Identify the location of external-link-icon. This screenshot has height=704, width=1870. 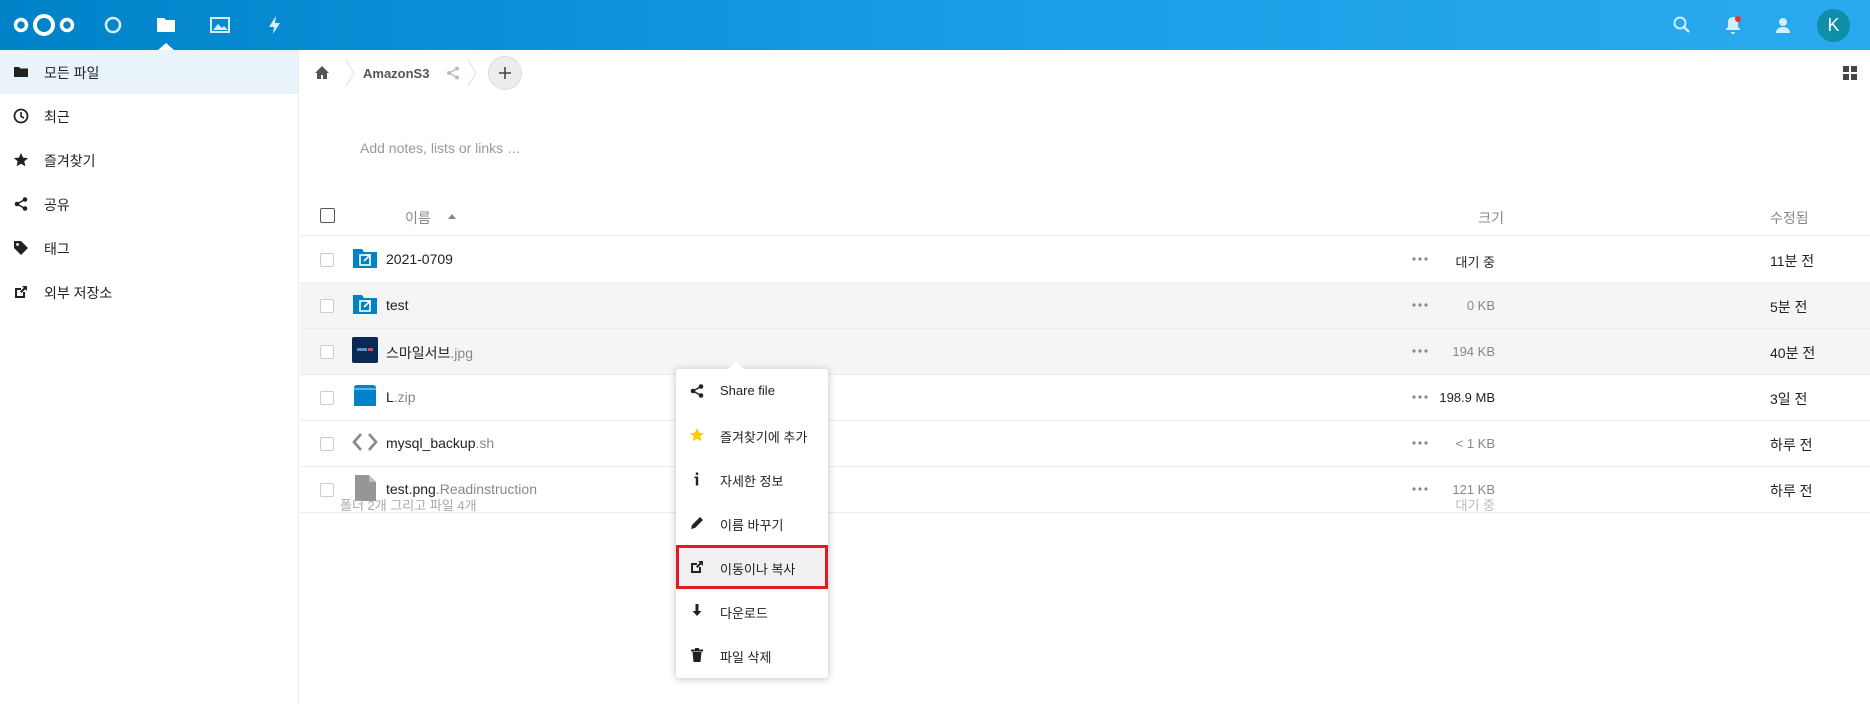
(21, 292).